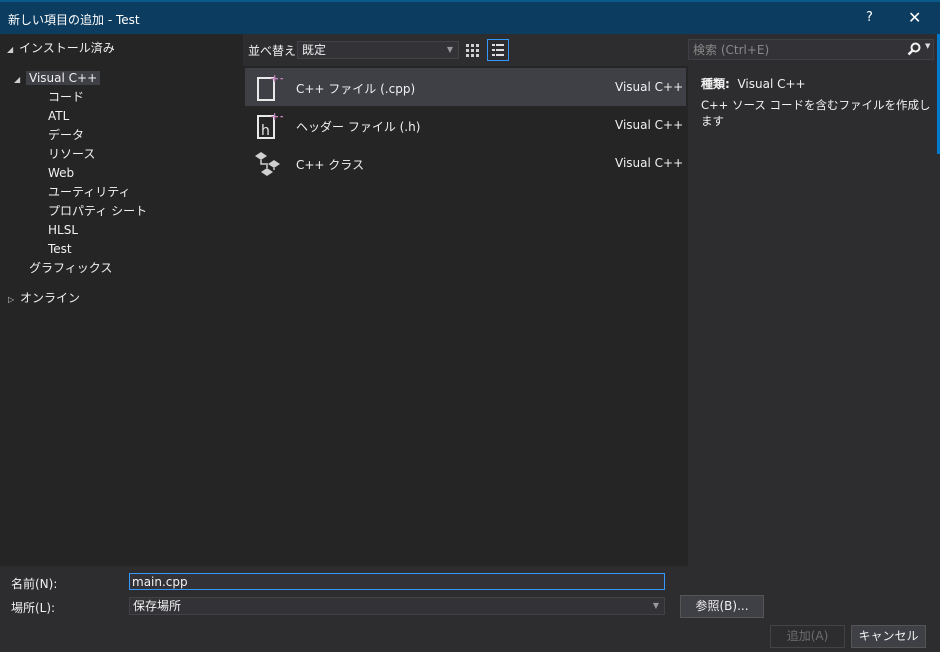  Describe the element at coordinates (927, 46) in the screenshot. I see `search-options-icon: ▼` at that location.